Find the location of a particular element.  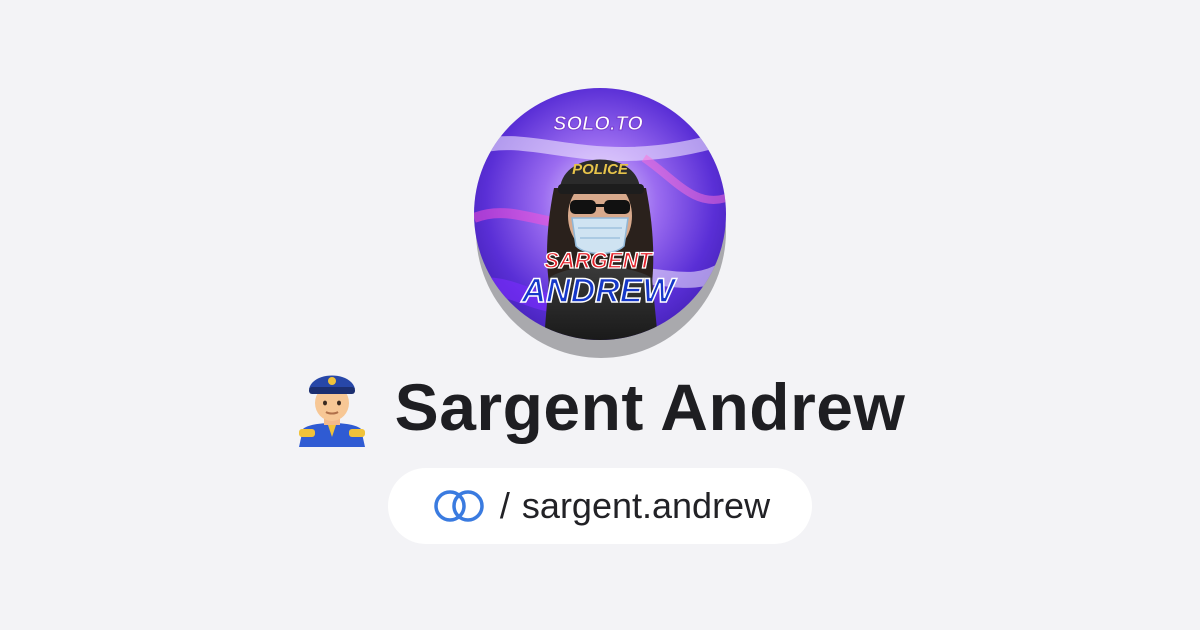

profile-link-pill: / sargent.andrew is located at coordinates (600, 506).